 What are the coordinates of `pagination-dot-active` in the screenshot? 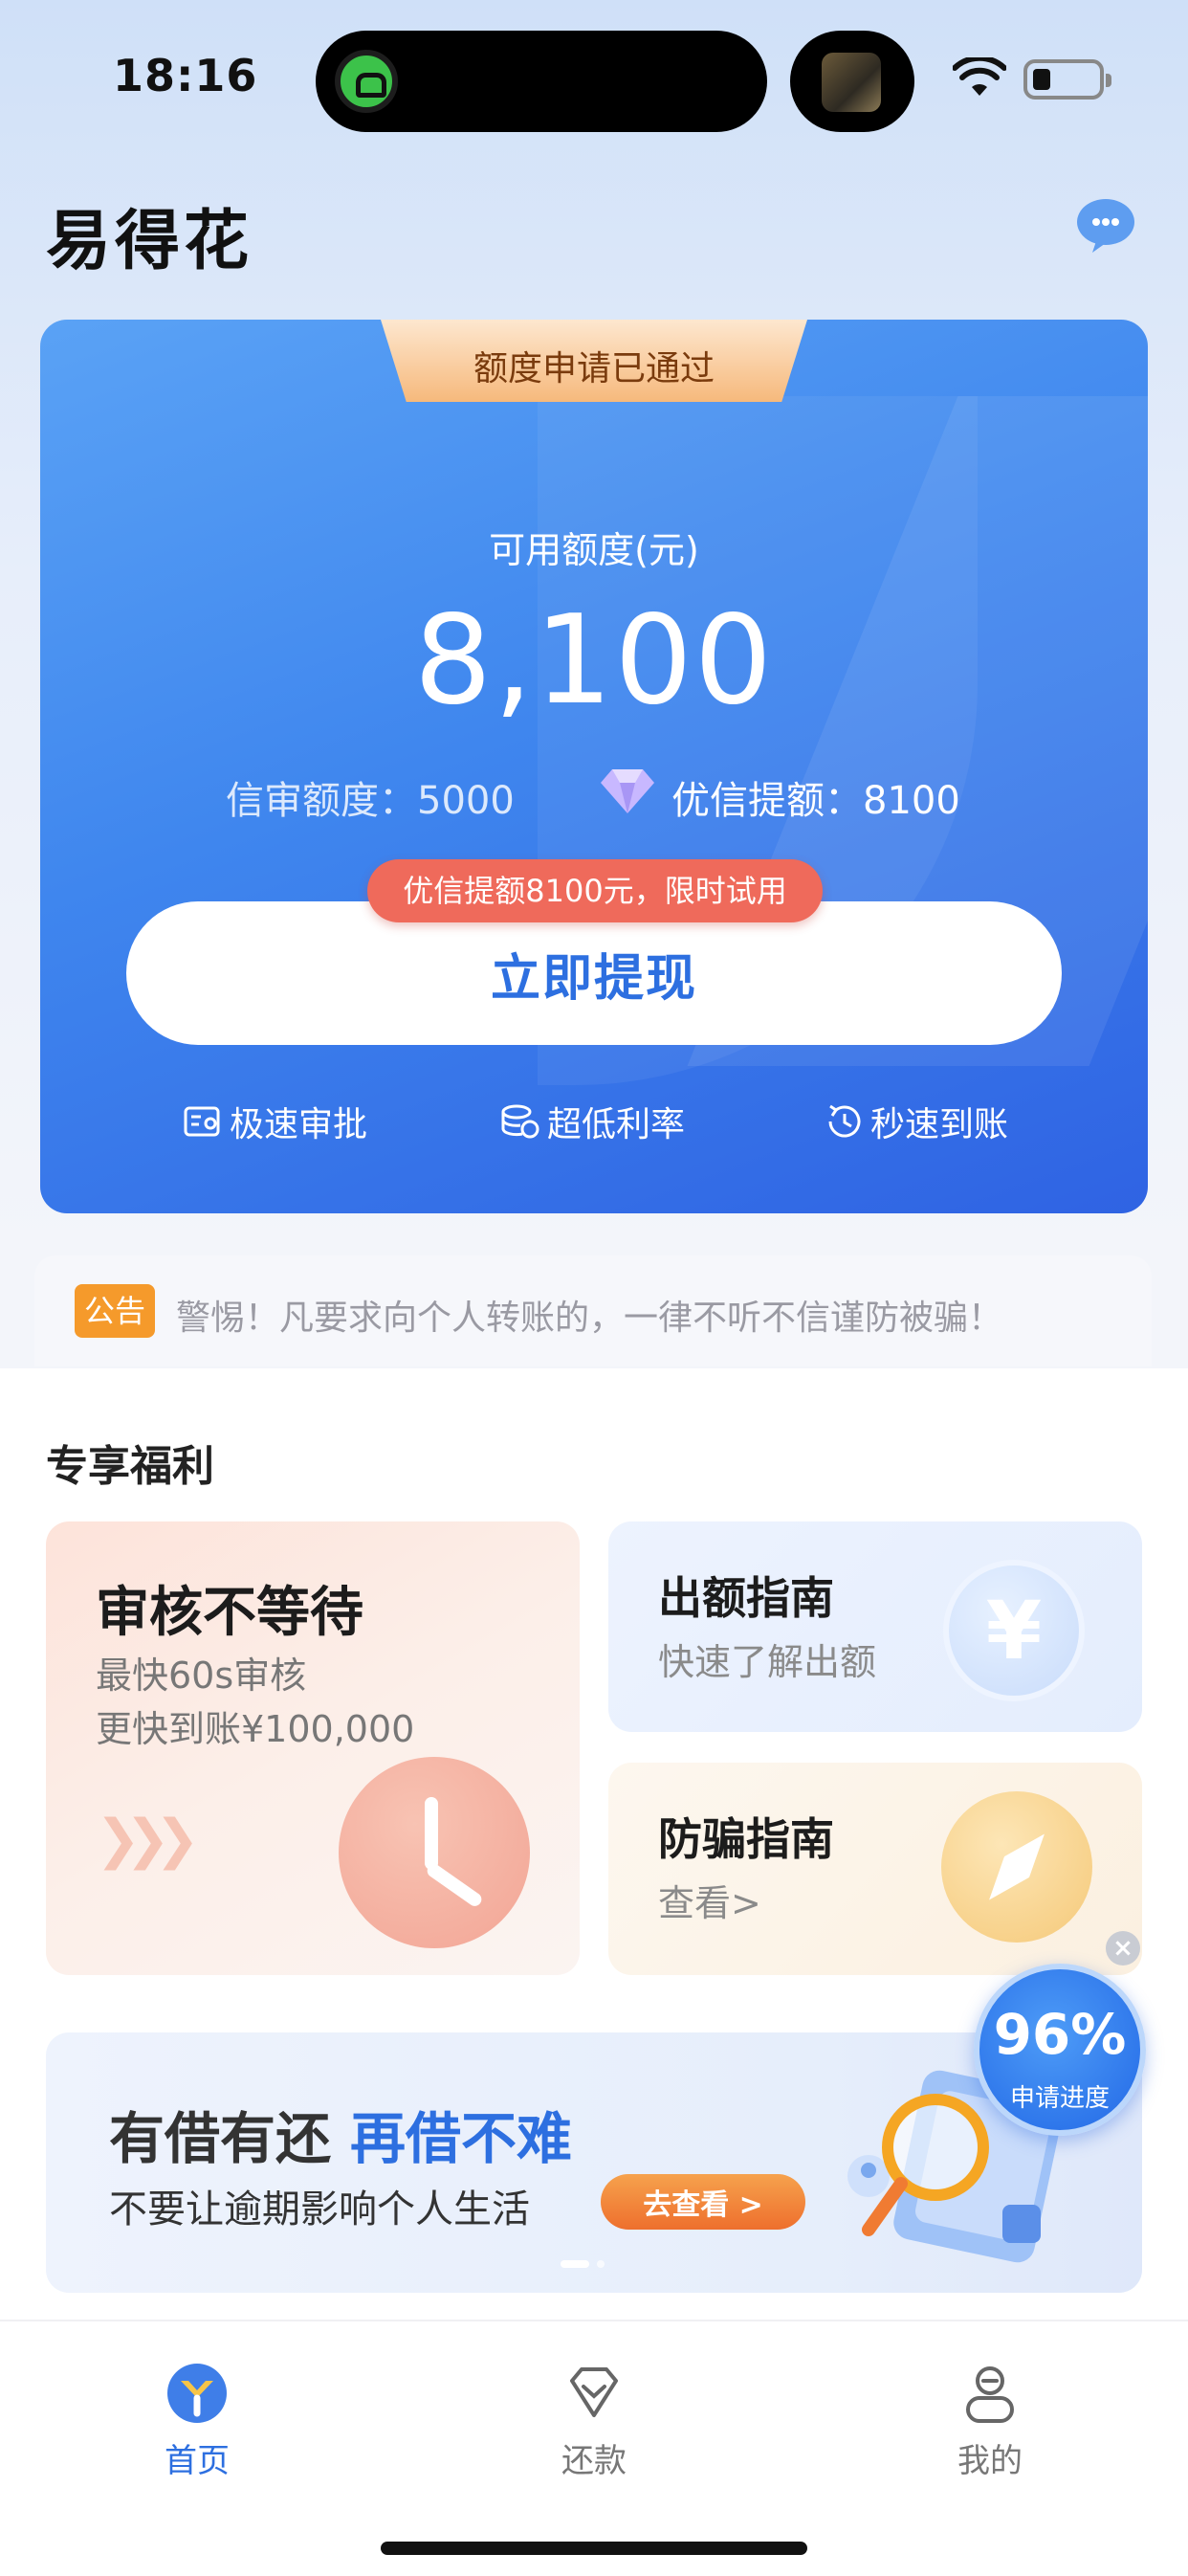 It's located at (575, 2264).